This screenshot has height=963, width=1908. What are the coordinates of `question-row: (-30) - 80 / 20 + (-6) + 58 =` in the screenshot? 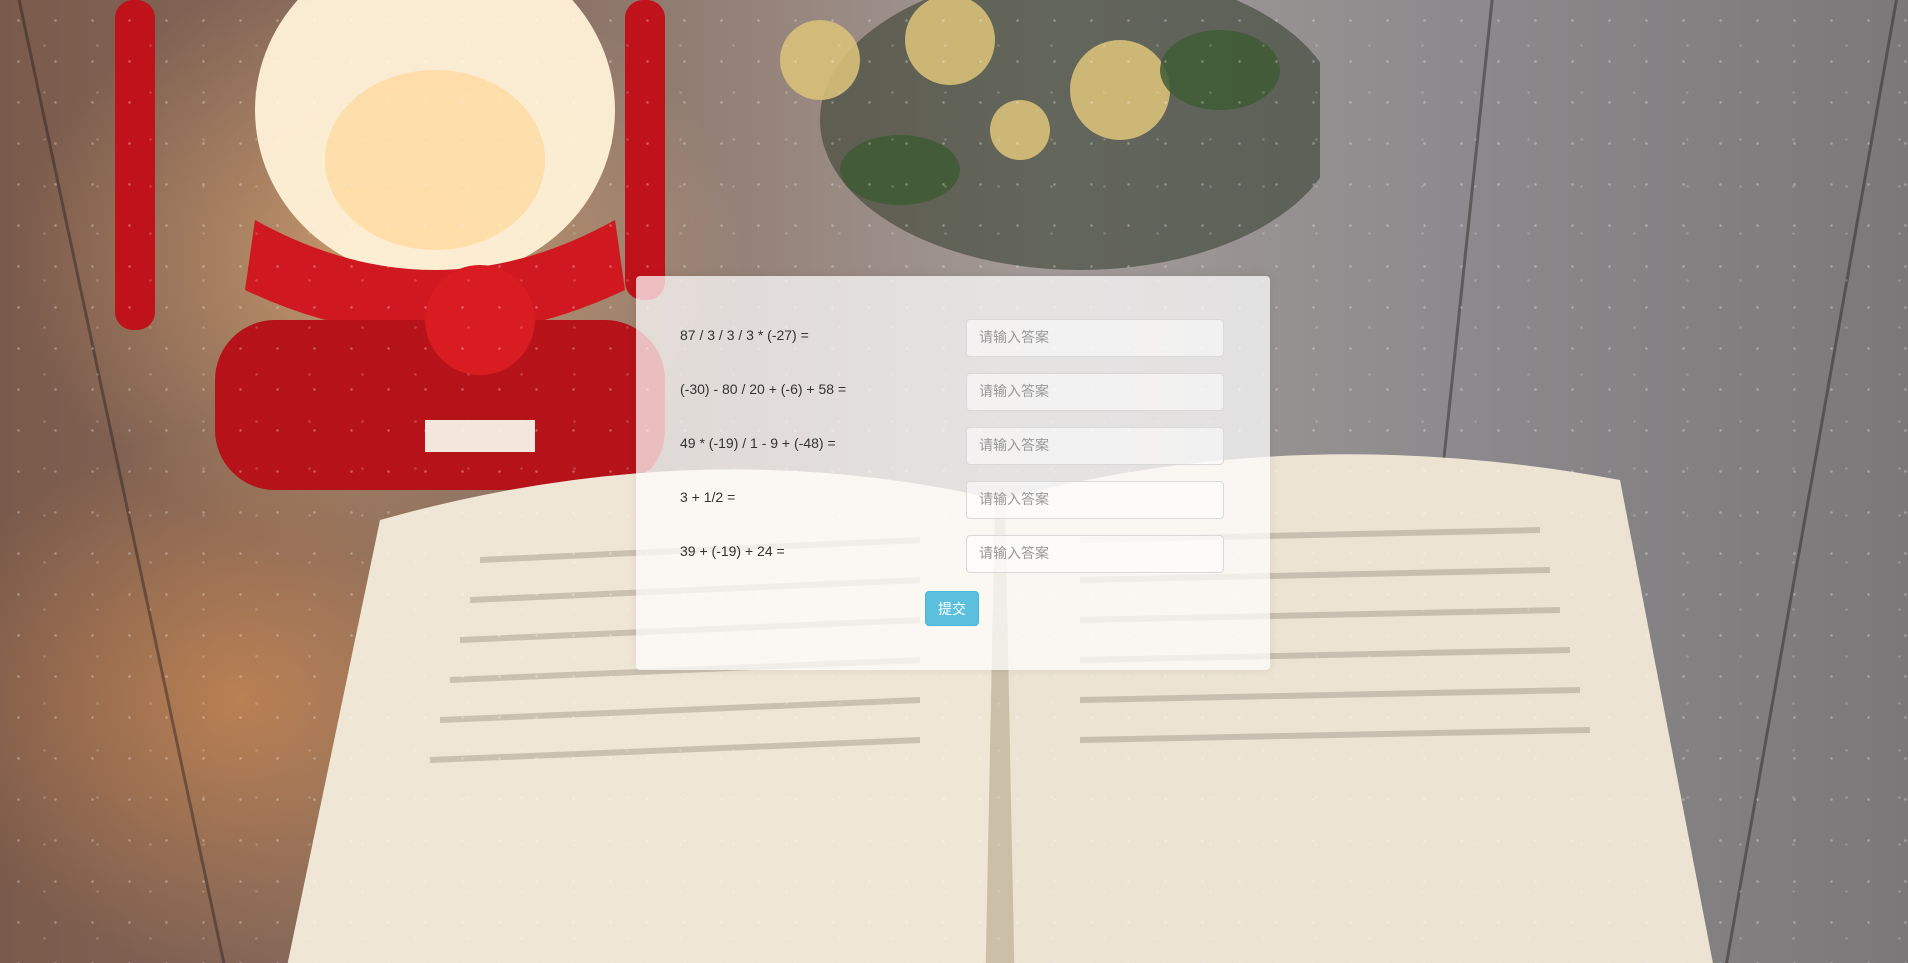 It's located at (953, 393).